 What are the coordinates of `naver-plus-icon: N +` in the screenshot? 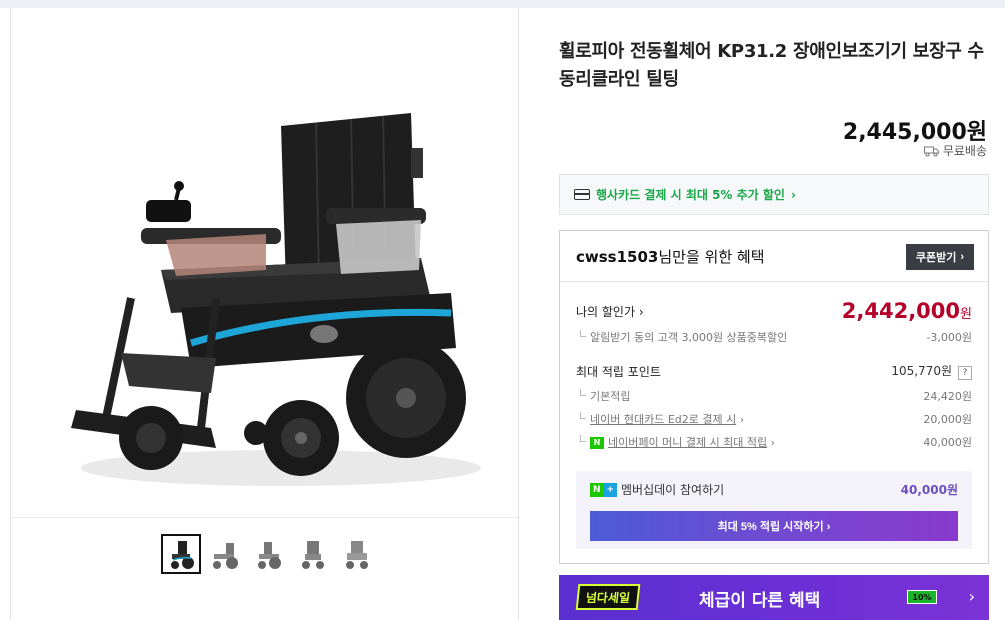 It's located at (603, 489).